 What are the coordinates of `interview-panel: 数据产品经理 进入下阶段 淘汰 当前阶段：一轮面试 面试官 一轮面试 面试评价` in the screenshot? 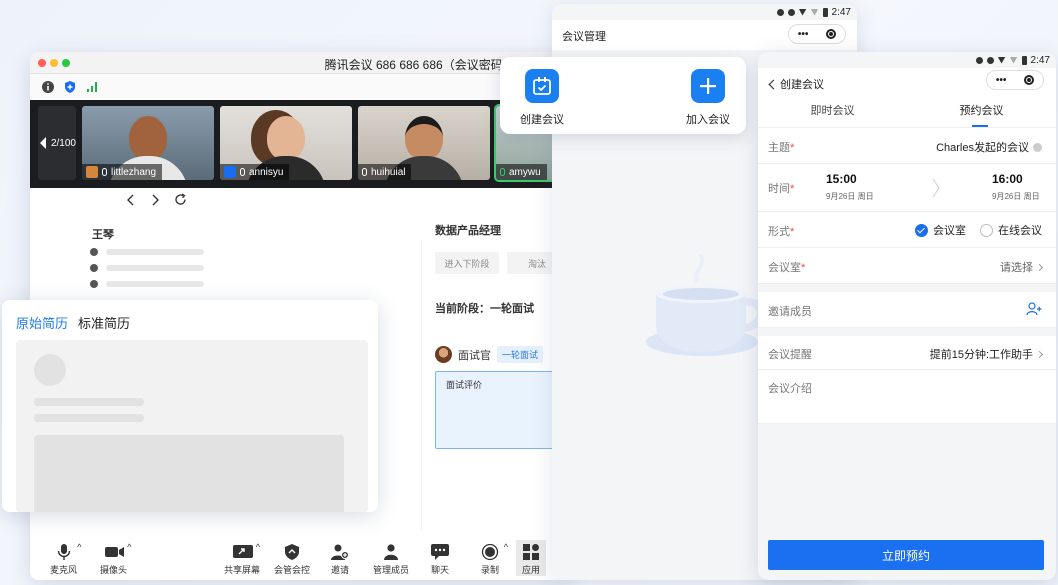 It's located at (502, 335).